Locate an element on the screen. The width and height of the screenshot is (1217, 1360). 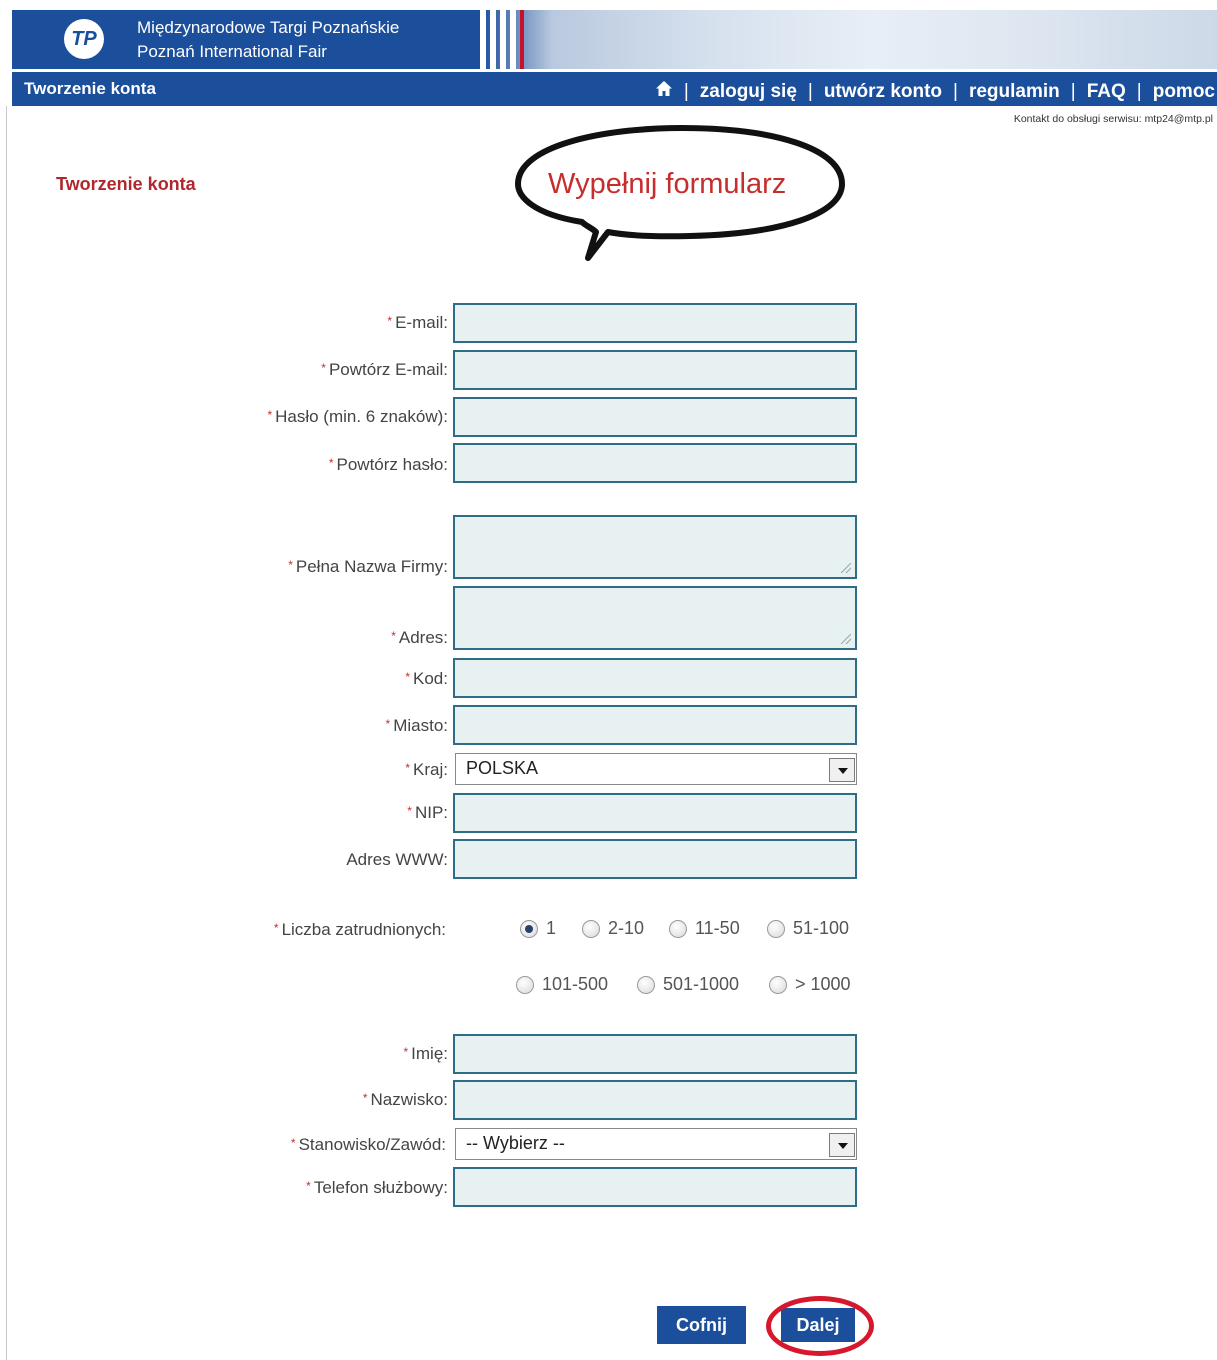
password-repeat-input is located at coordinates (655, 463).